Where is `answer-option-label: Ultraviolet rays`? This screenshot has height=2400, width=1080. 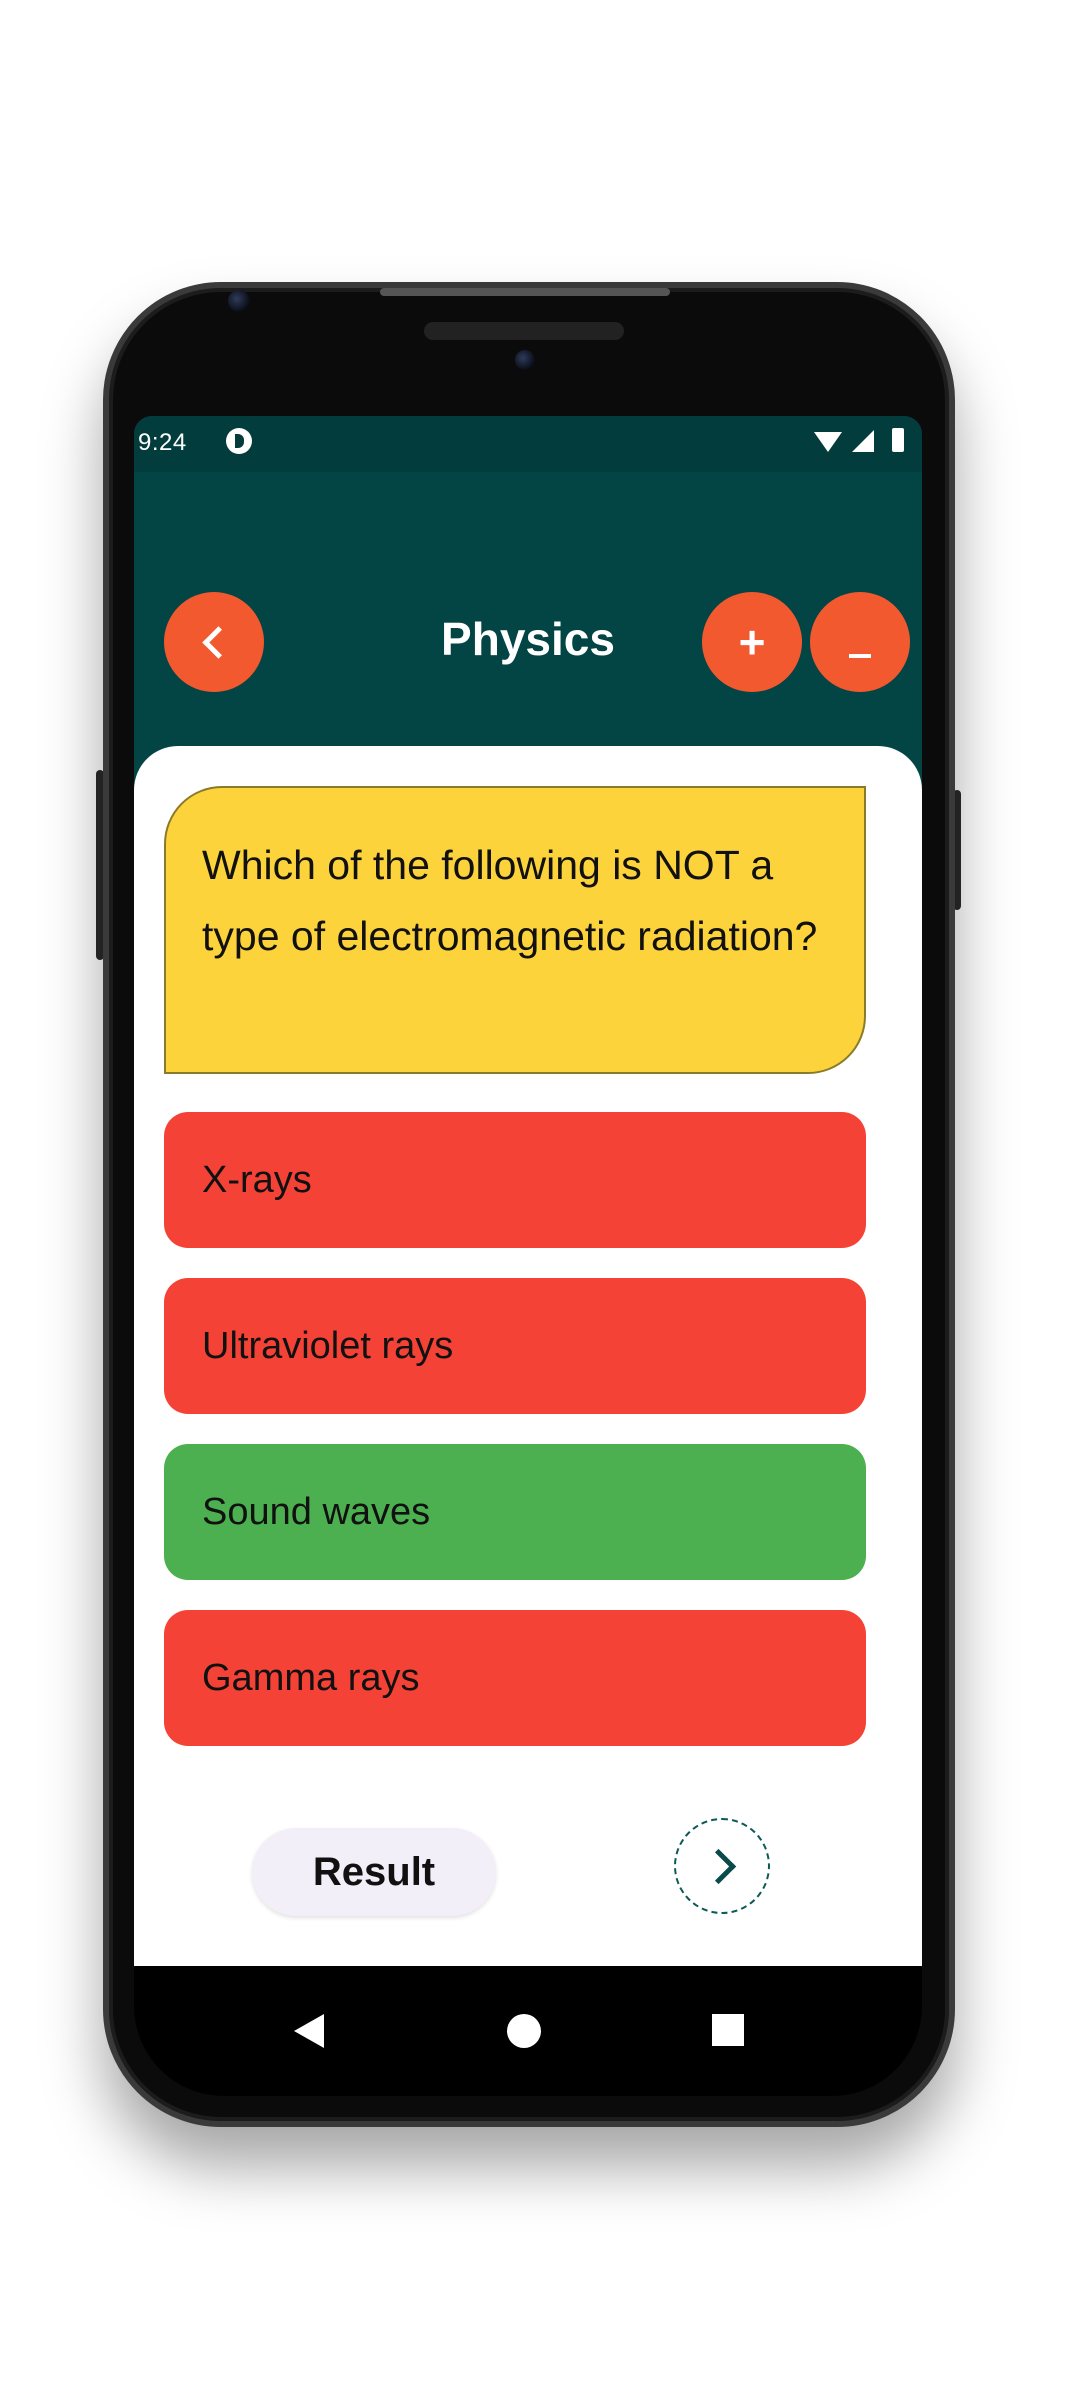 answer-option-label: Ultraviolet rays is located at coordinates (328, 1345).